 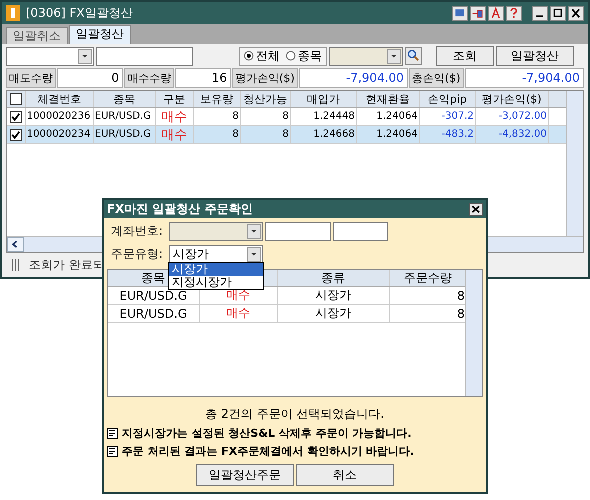 What do you see at coordinates (31, 78) in the screenshot?
I see `summary-label: 매도수량` at bounding box center [31, 78].